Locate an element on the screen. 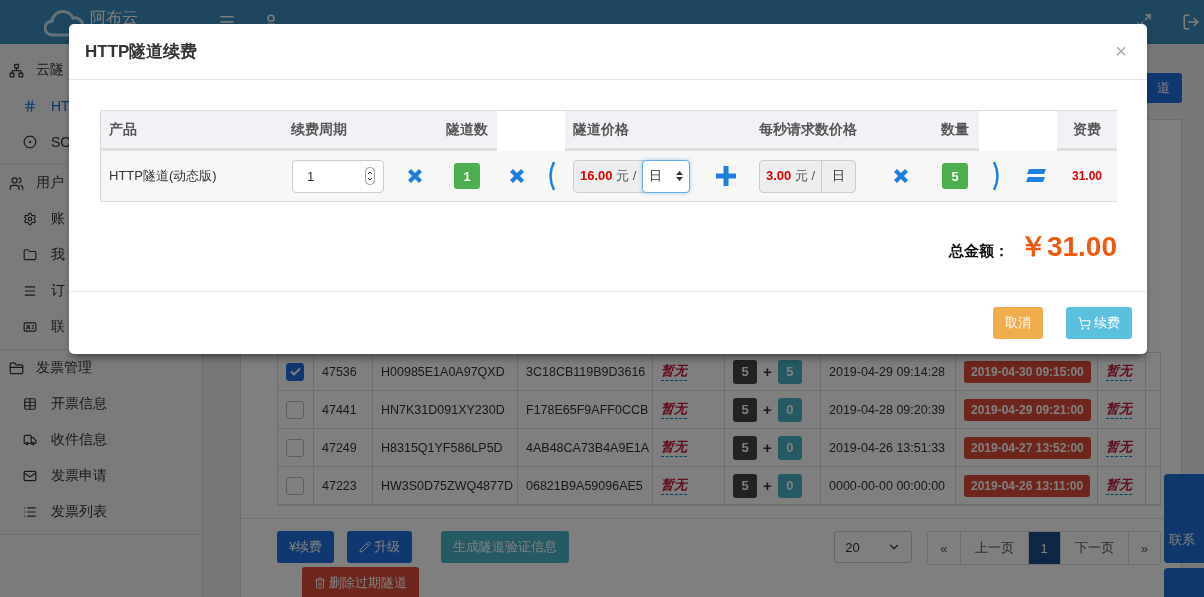 The image size is (1204, 597). page-size-select: 20 is located at coordinates (873, 547).